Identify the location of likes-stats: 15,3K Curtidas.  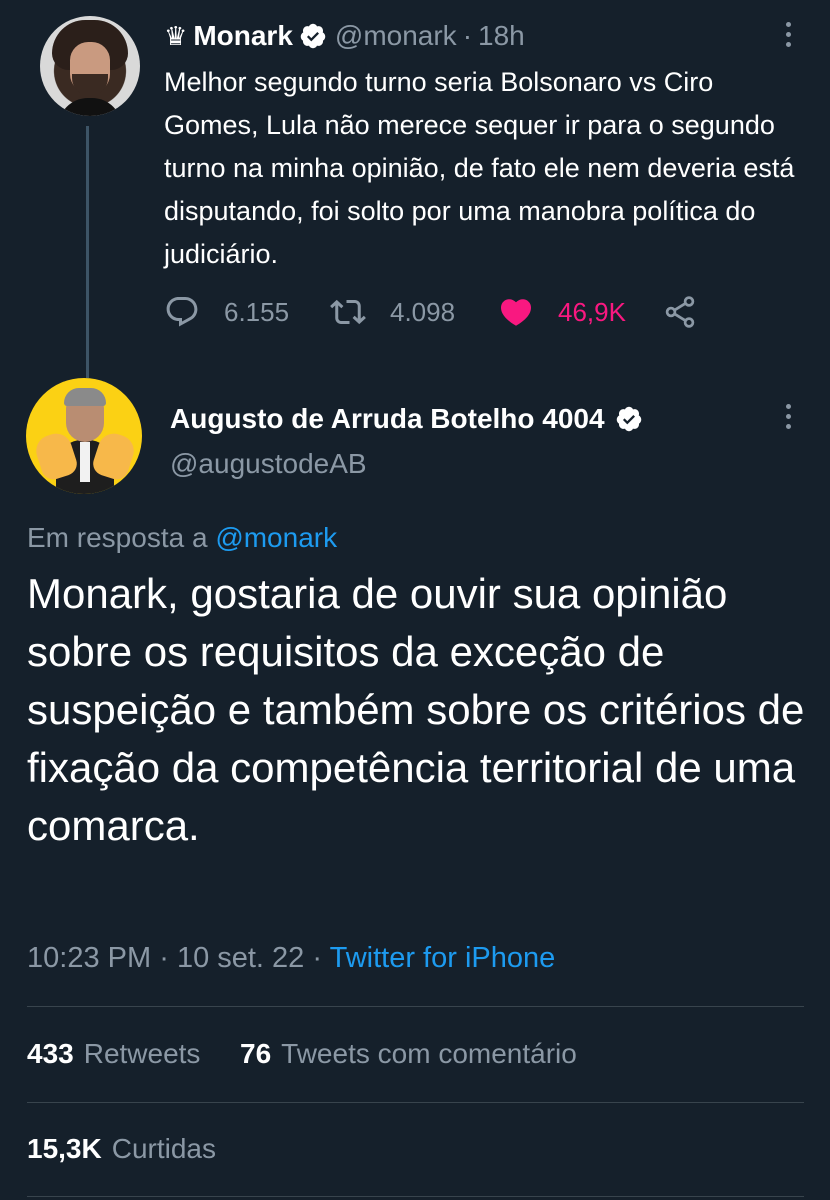
(121, 1149).